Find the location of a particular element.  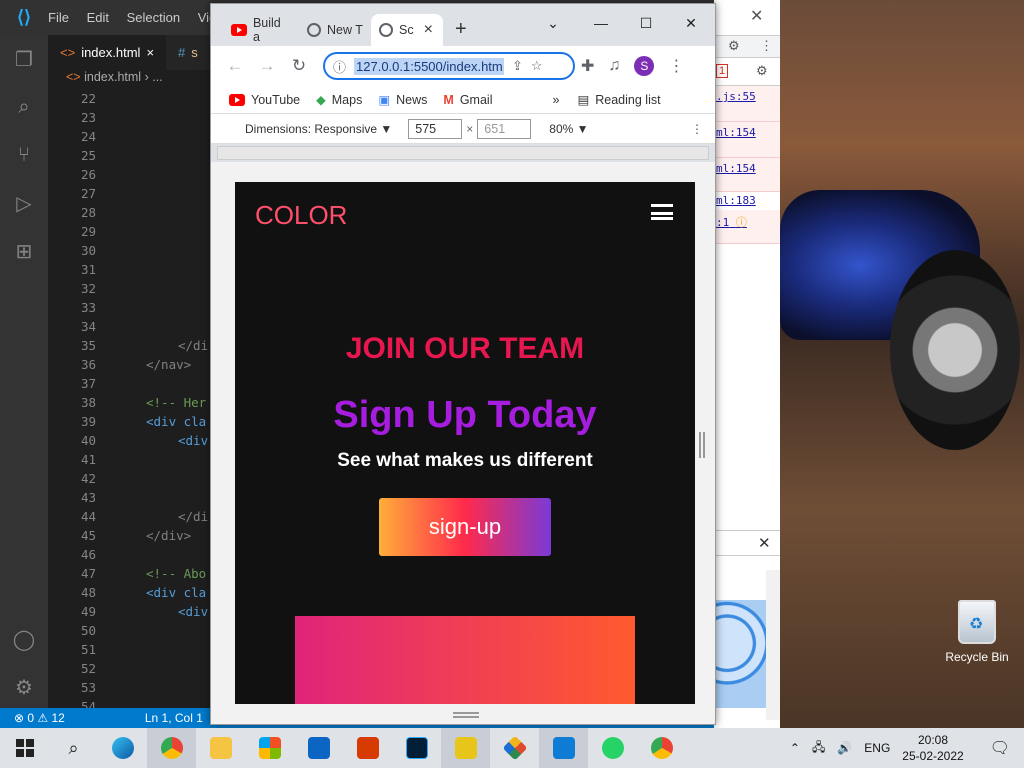

device-more-icon: ⋮ is located at coordinates (697, 129).